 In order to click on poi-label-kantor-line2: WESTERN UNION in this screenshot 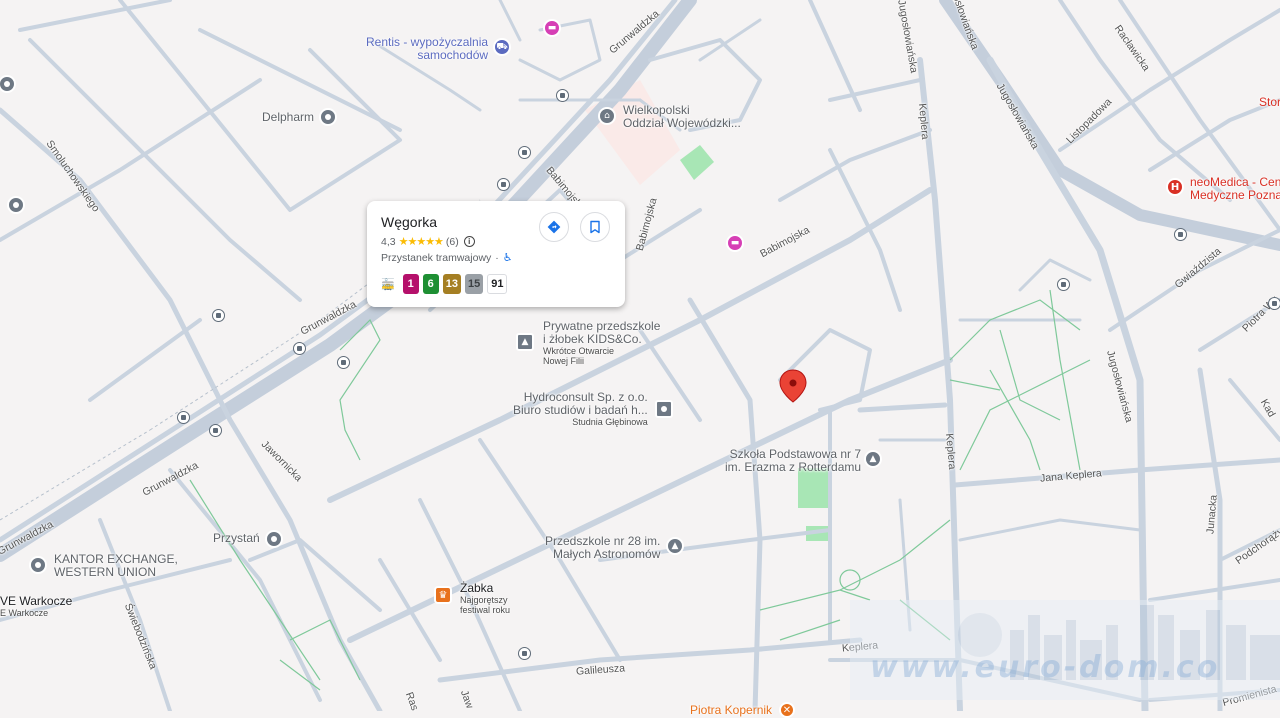, I will do `click(105, 572)`.